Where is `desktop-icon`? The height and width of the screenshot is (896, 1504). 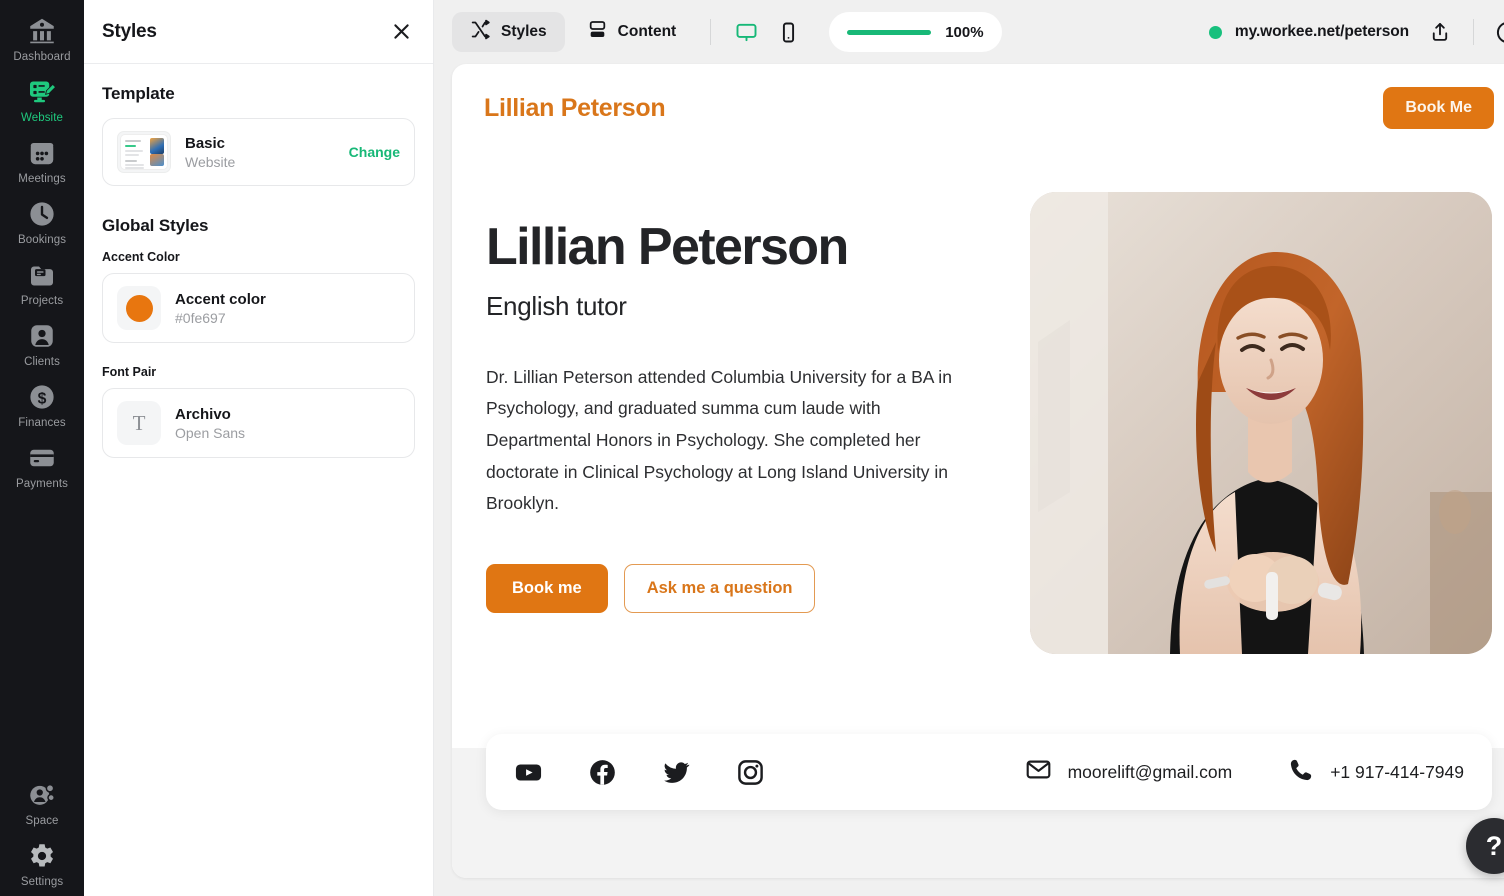 desktop-icon is located at coordinates (746, 32).